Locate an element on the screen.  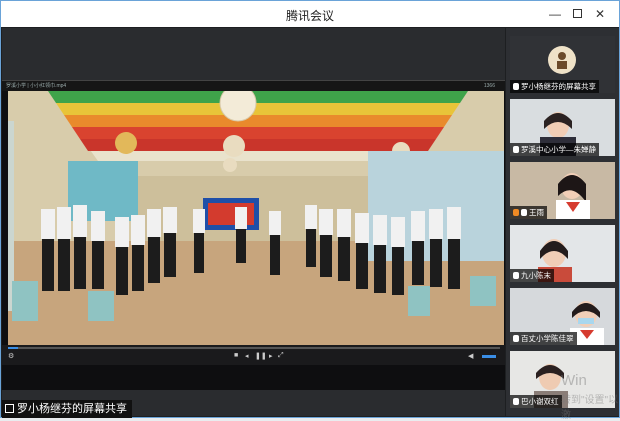
stop-icon: ■ is located at coordinates (236, 355).